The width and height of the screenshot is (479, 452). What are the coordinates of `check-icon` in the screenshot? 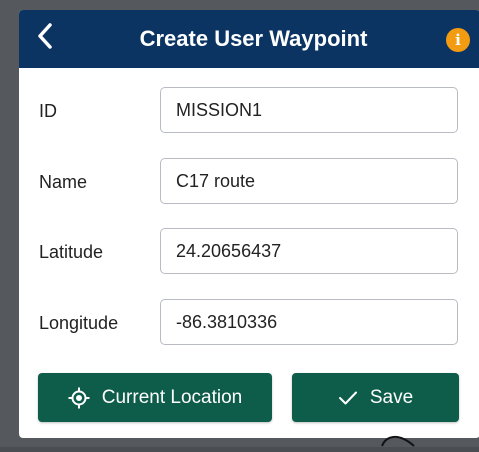 It's located at (348, 398).